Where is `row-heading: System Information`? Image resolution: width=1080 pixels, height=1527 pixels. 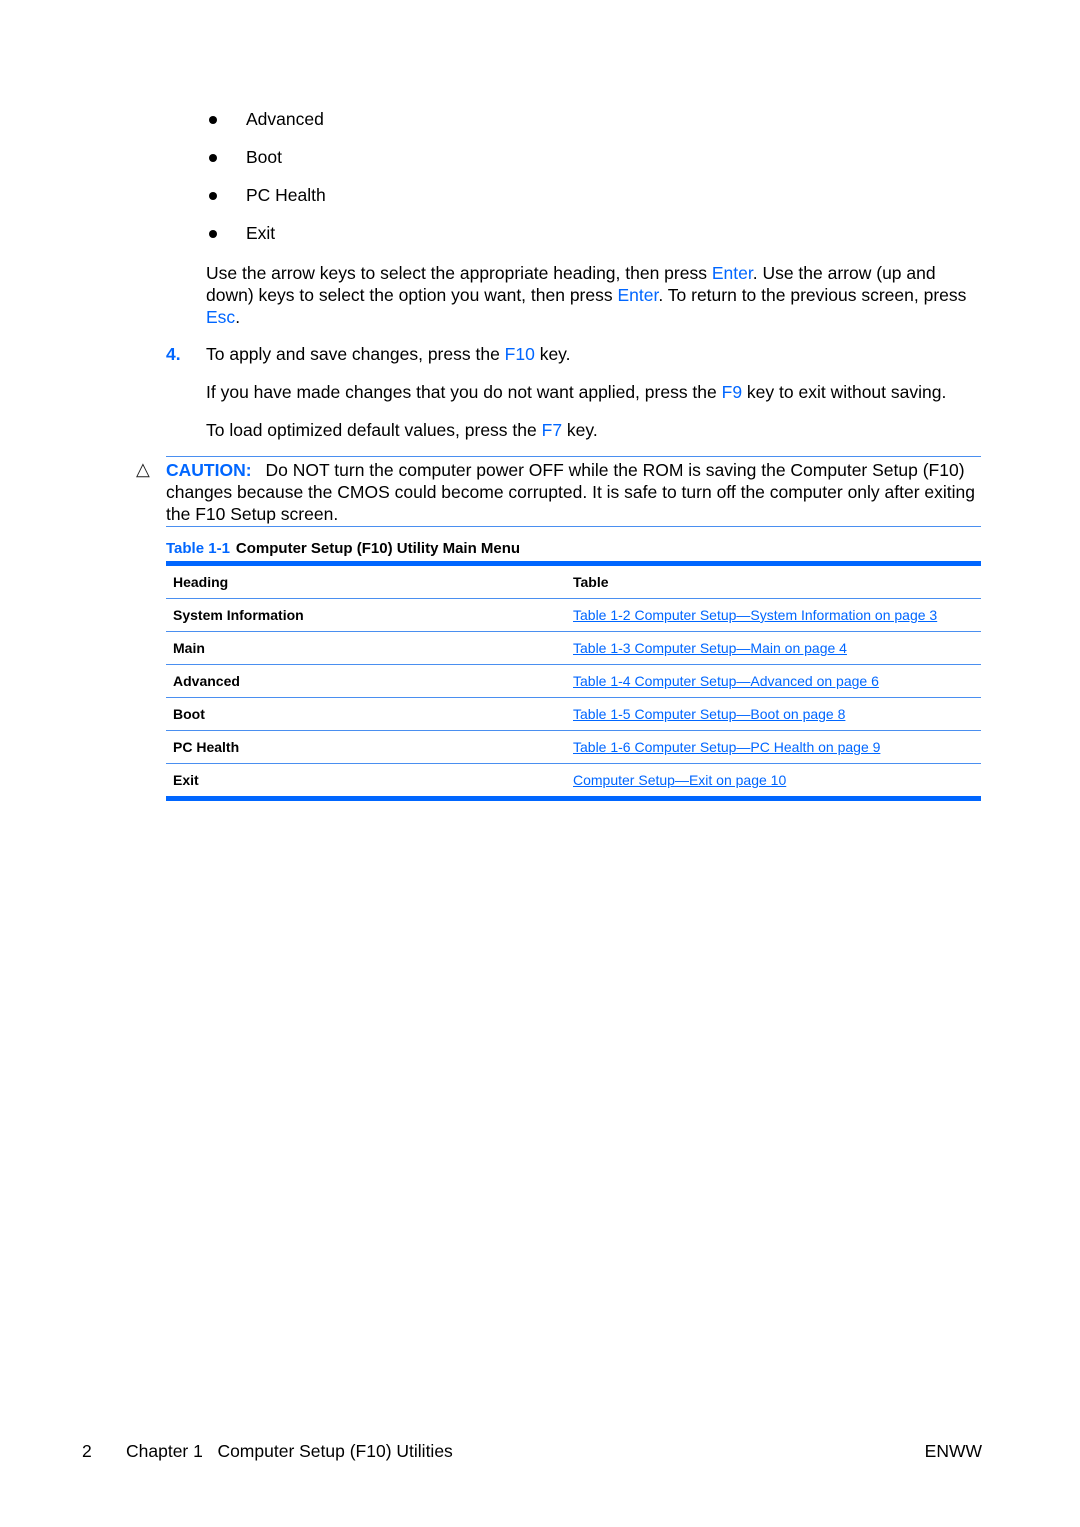 row-heading: System Information is located at coordinates (366, 615).